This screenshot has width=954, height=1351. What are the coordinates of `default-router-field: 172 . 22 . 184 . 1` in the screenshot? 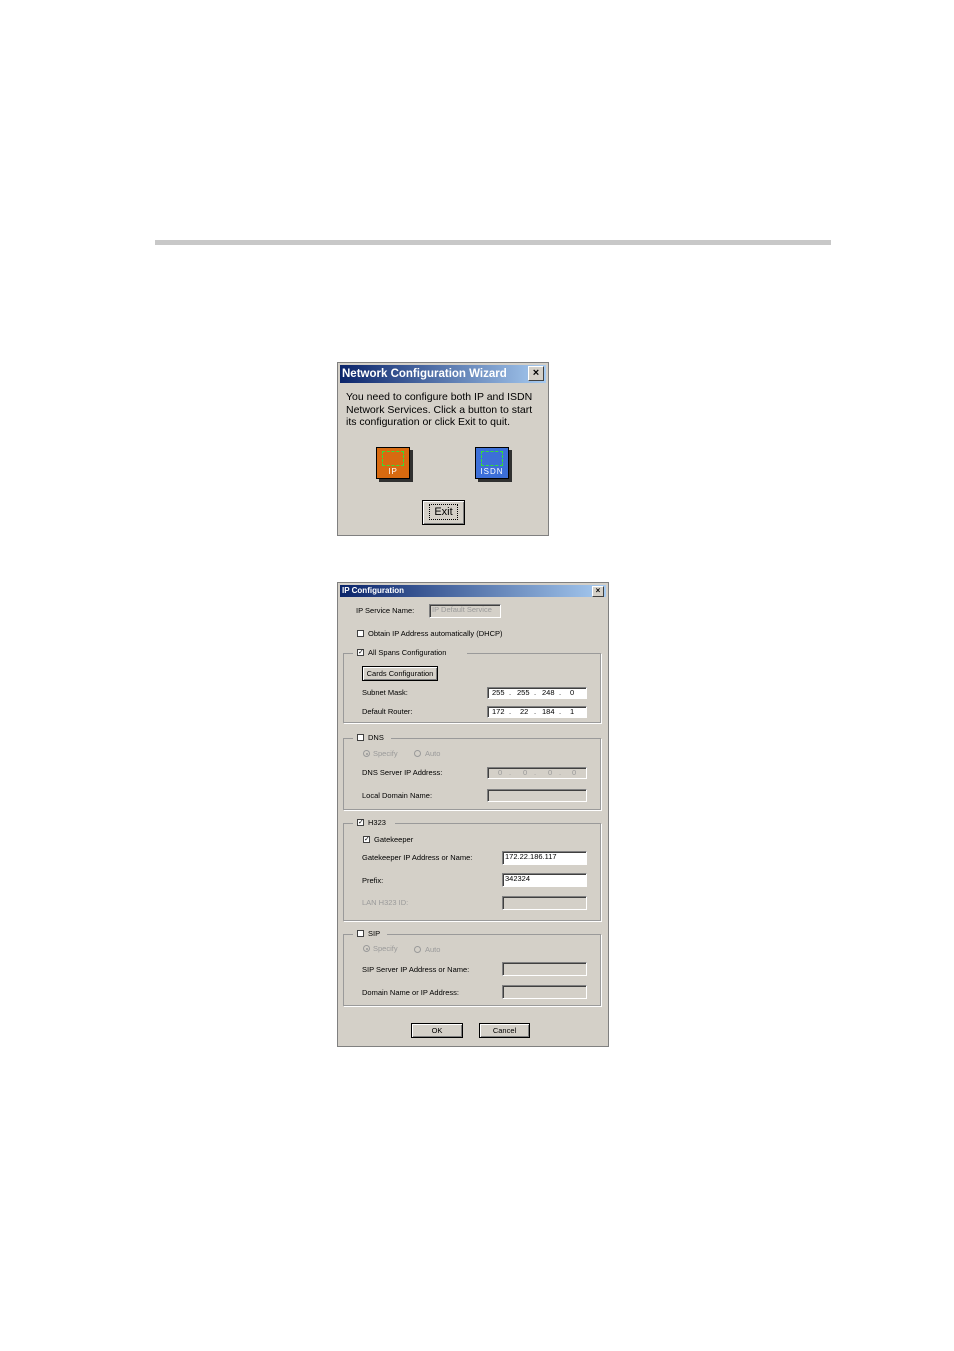 It's located at (537, 712).